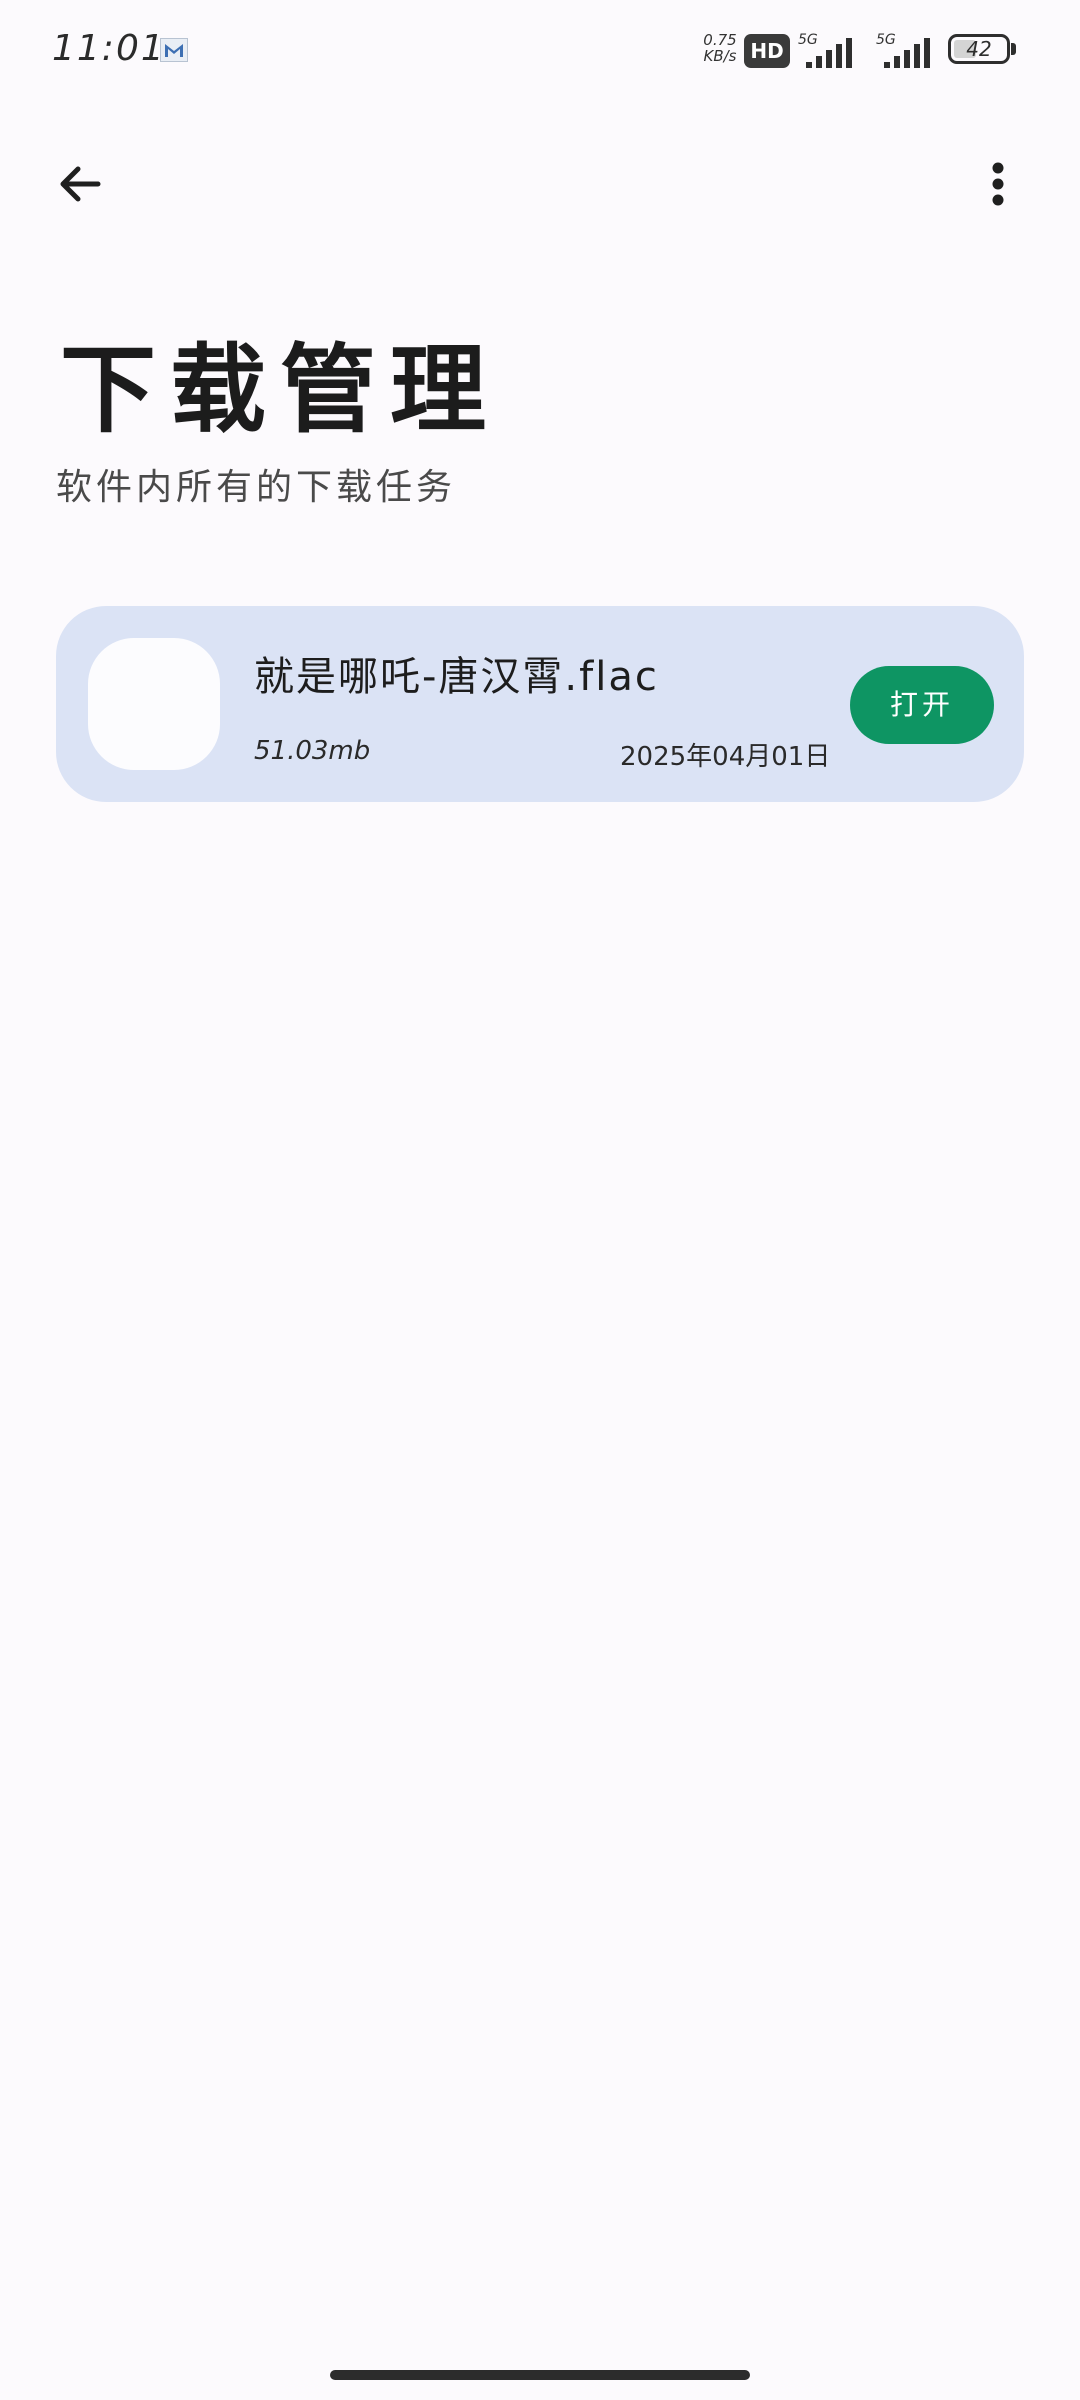 The image size is (1080, 2400). What do you see at coordinates (540, 704) in the screenshot?
I see `download-item: 就是哪吒-唐汉霄.flac 51.03mb 2025年04月01日 打开` at bounding box center [540, 704].